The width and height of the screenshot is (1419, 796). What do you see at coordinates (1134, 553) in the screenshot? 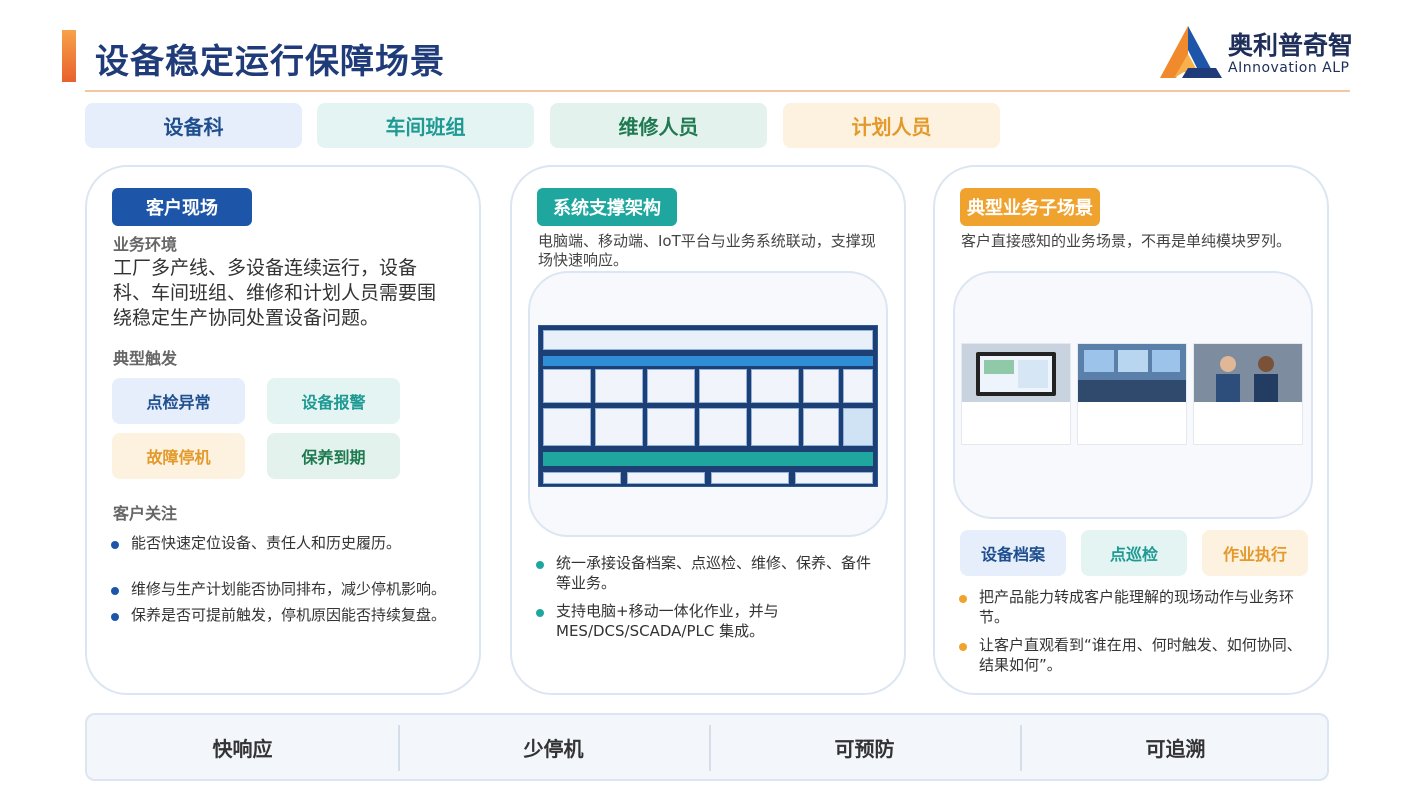
I see `subscene-inspection: 点巡检` at bounding box center [1134, 553].